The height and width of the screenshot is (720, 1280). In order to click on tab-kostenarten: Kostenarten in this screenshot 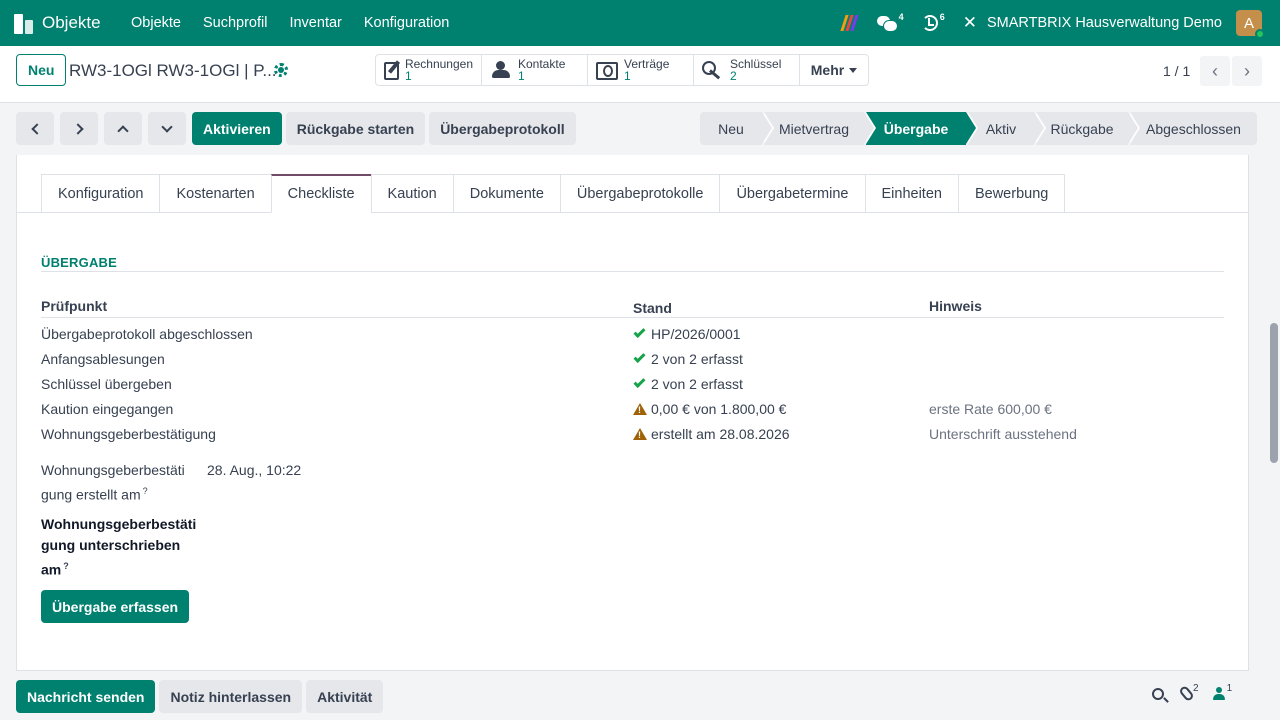, I will do `click(215, 193)`.